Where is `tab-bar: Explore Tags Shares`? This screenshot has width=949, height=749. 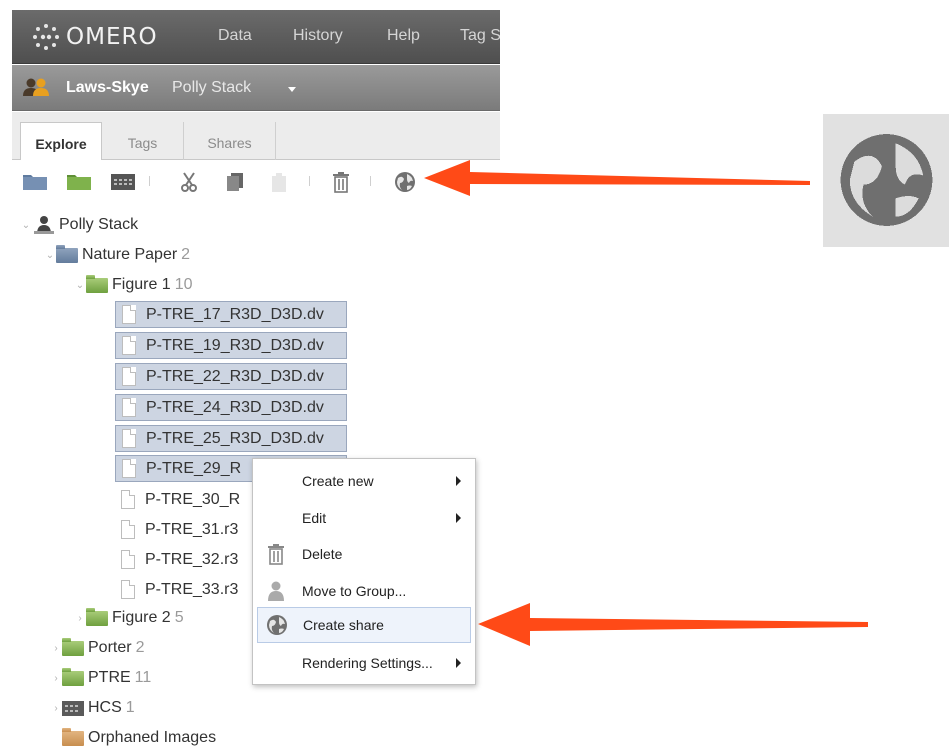 tab-bar: Explore Tags Shares is located at coordinates (256, 136).